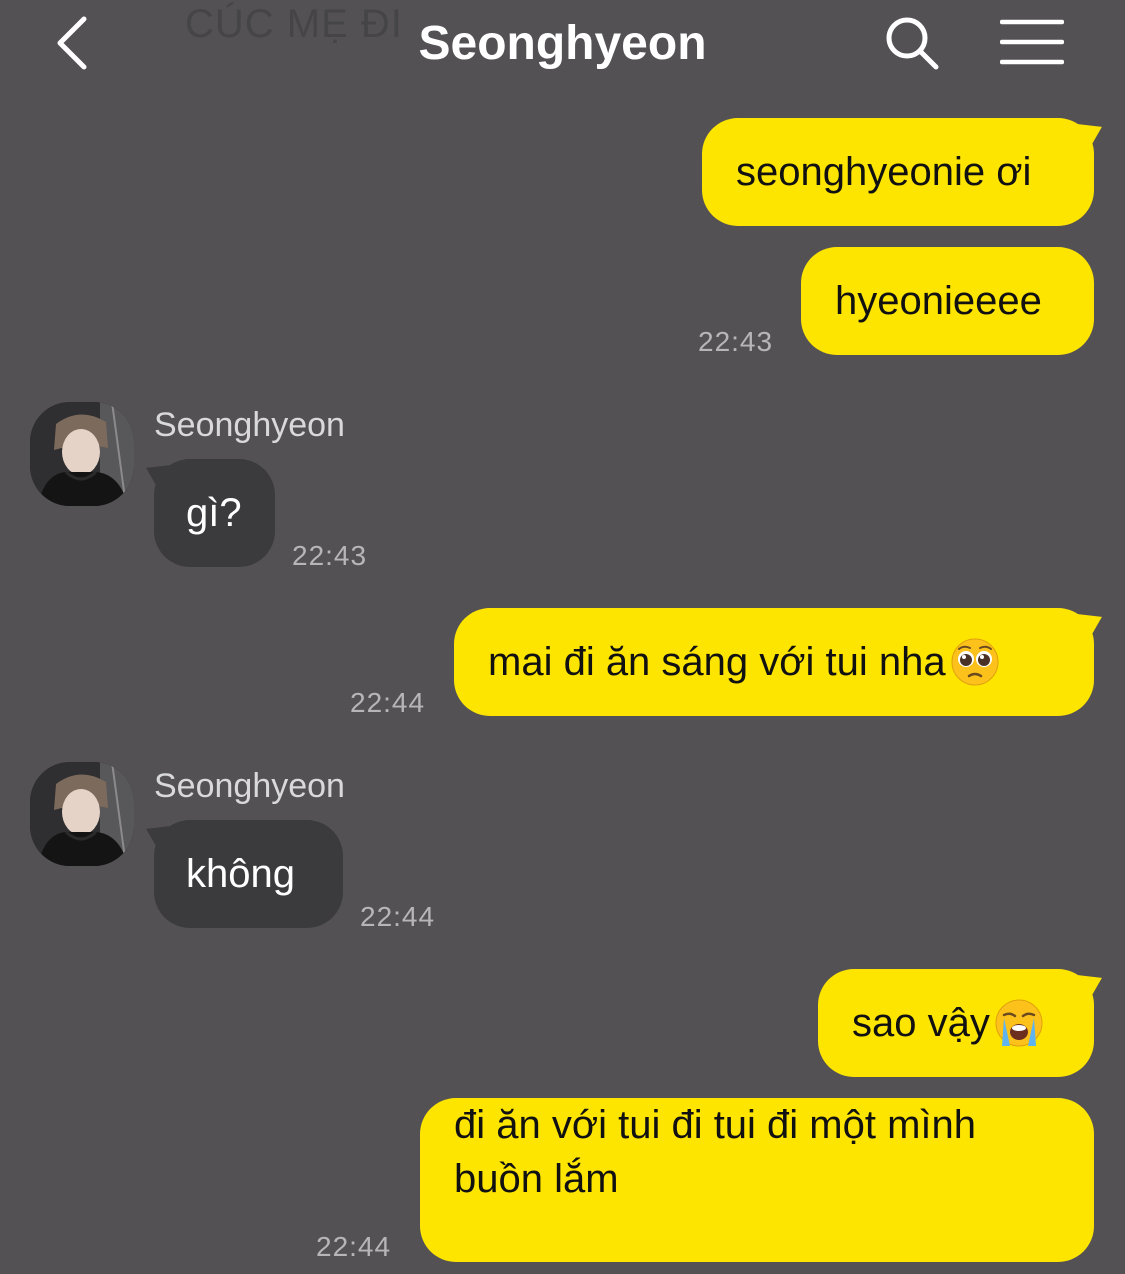 This screenshot has height=1274, width=1125. I want to click on loudly-crying-face-emoji-icon, so click(1019, 1023).